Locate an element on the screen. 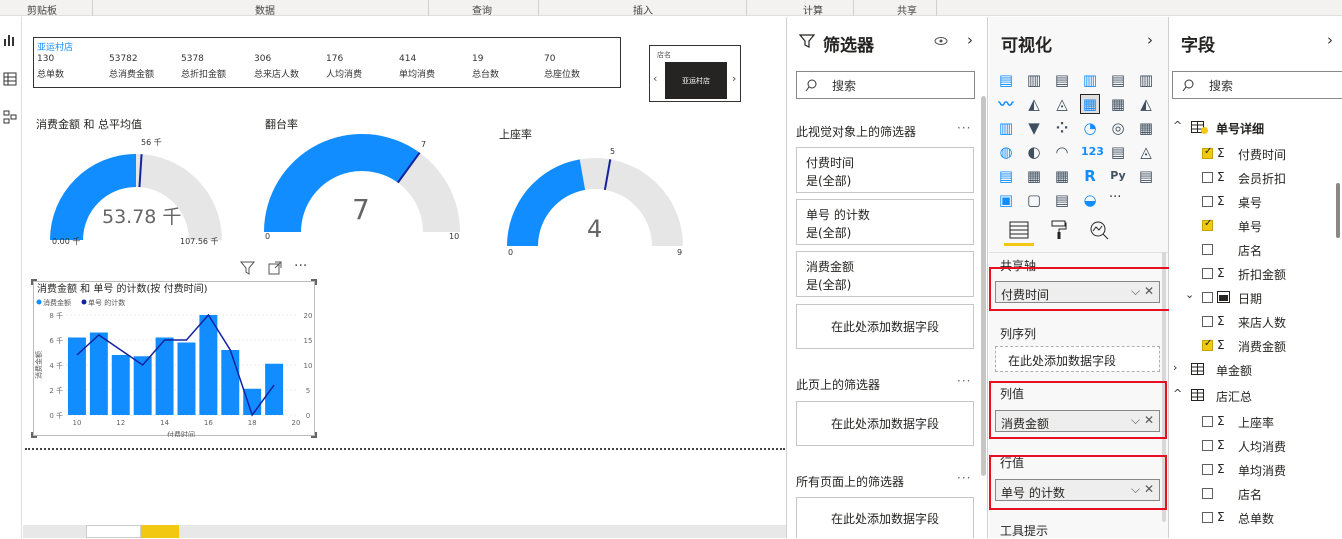 The image size is (1342, 539). 100-column-icon: ▥ is located at coordinates (1146, 80).